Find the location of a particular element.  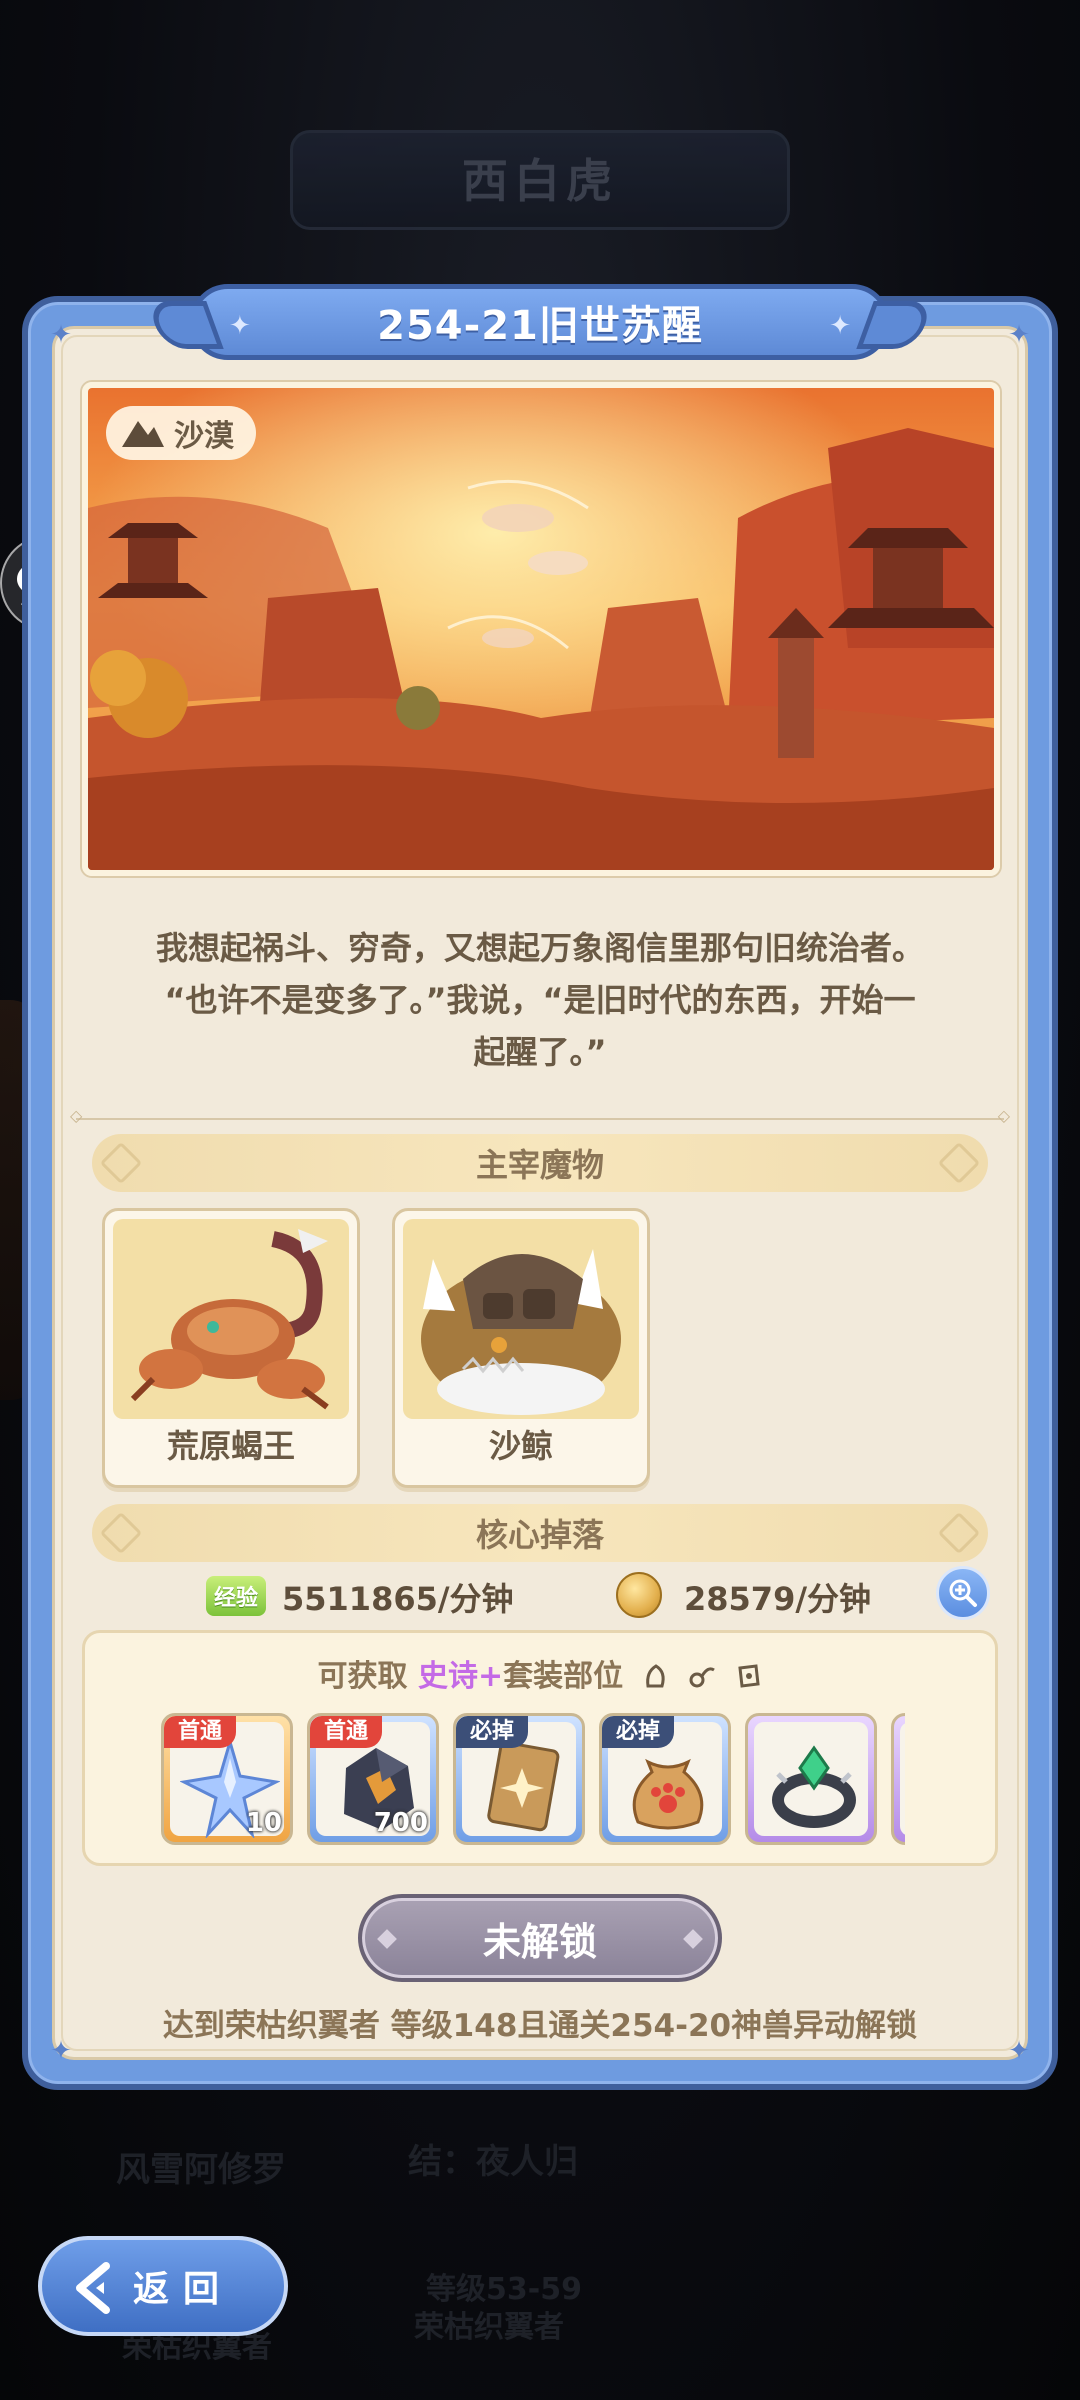

exp-rate: 5511865/分钟 is located at coordinates (398, 1599).